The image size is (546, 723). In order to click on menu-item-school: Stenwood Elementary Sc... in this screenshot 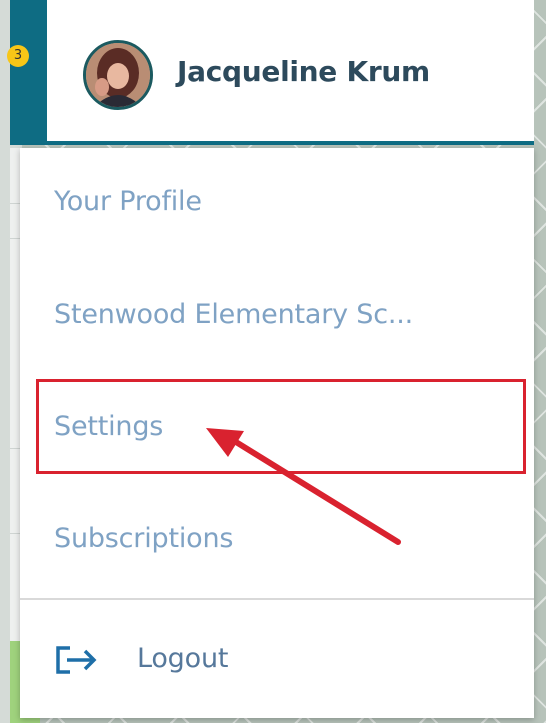, I will do `click(233, 314)`.